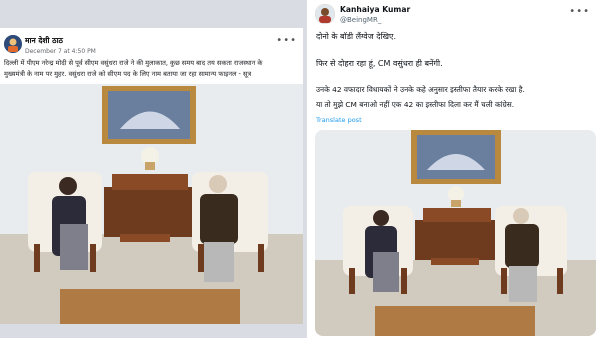 This screenshot has width=600, height=338. What do you see at coordinates (356, 36) in the screenshot?
I see `tweet-line-1: दोनो के बॉडी लैंग्वेज देखिए.` at bounding box center [356, 36].